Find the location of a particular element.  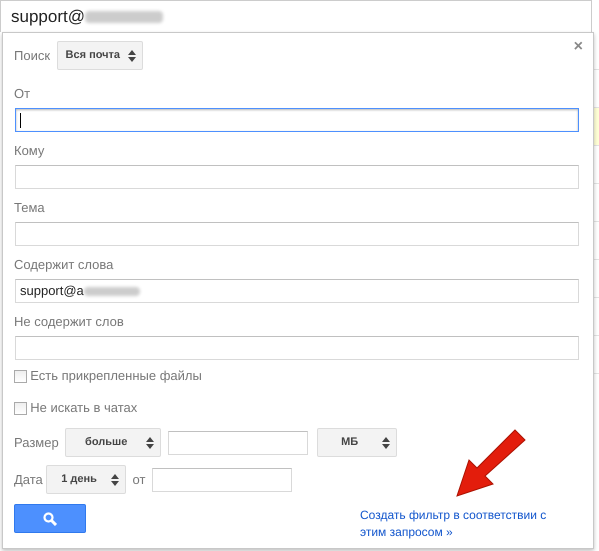

close-button: × is located at coordinates (578, 47).